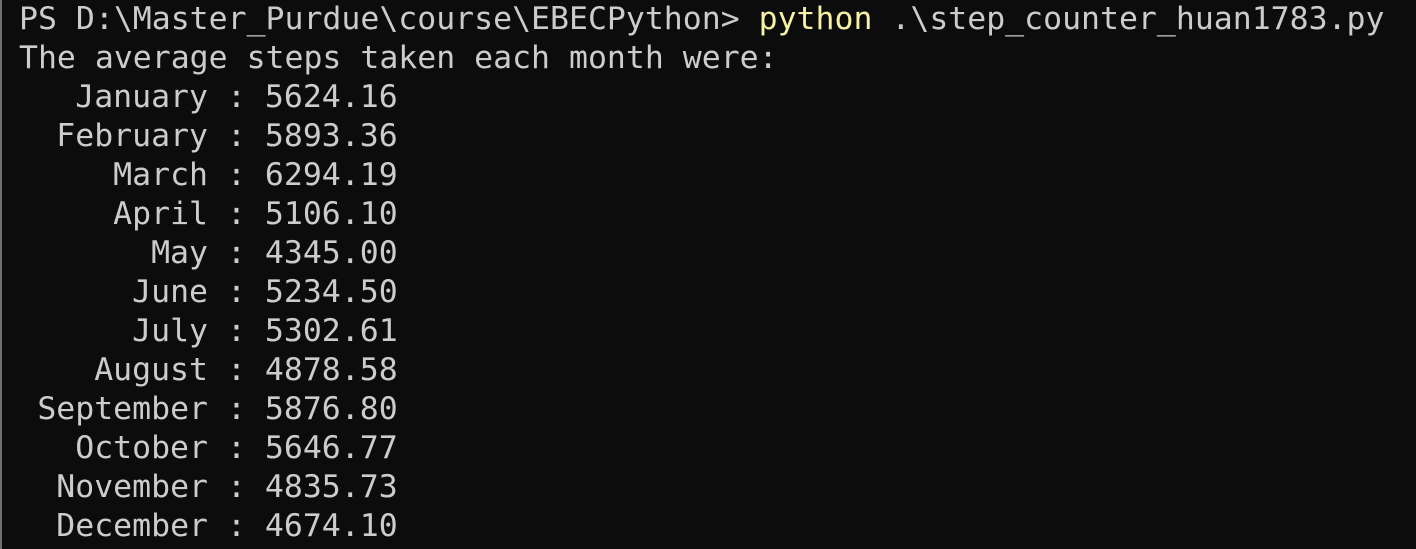 The image size is (1416, 549). I want to click on step-value: 4835.73, so click(331, 487).